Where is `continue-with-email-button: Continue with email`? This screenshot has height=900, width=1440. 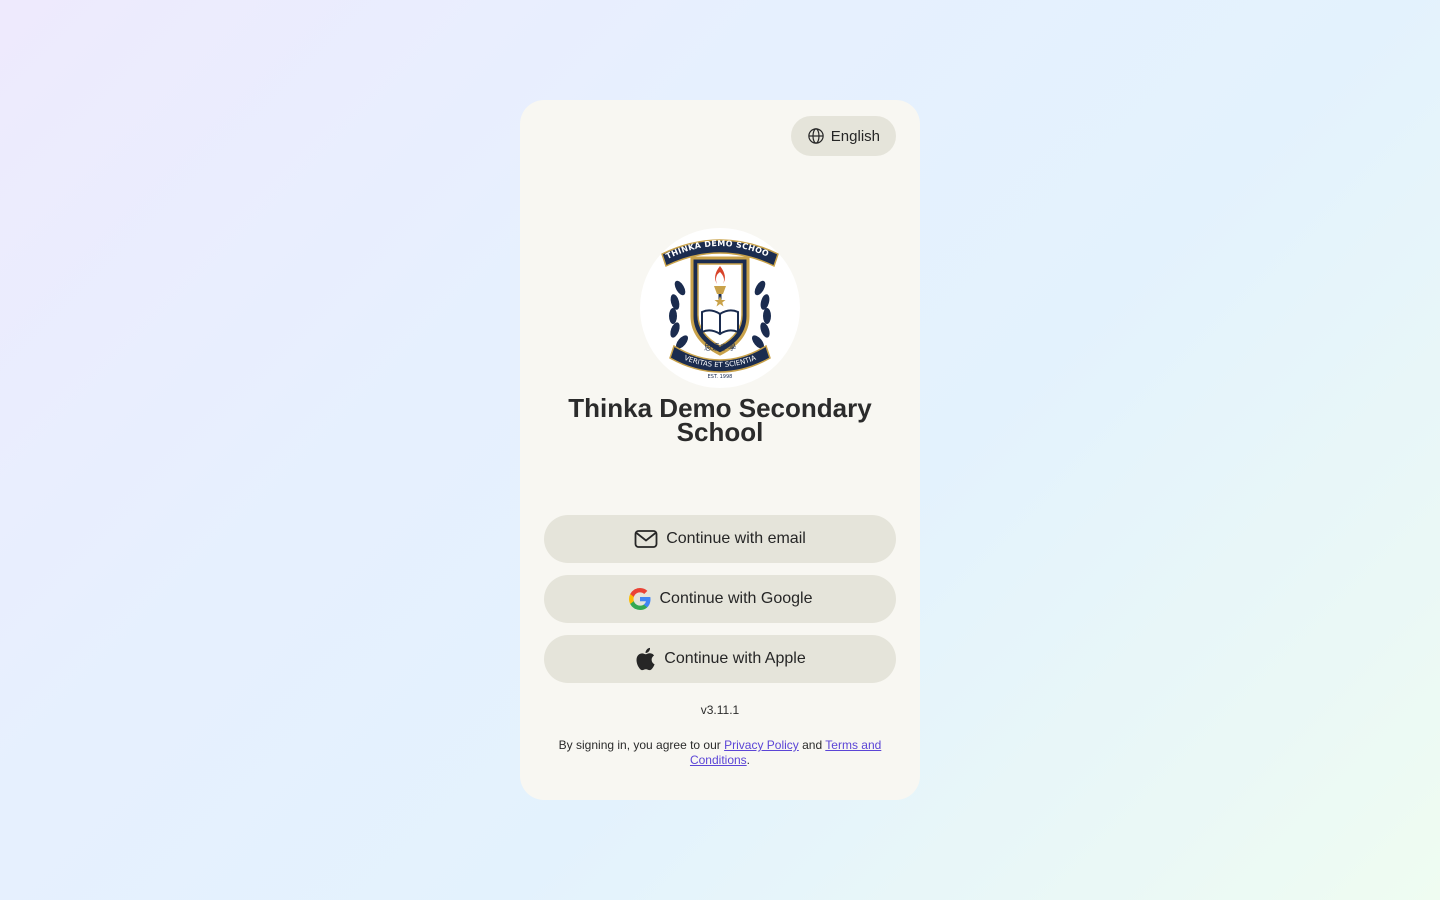
continue-with-email-button: Continue with email is located at coordinates (720, 539).